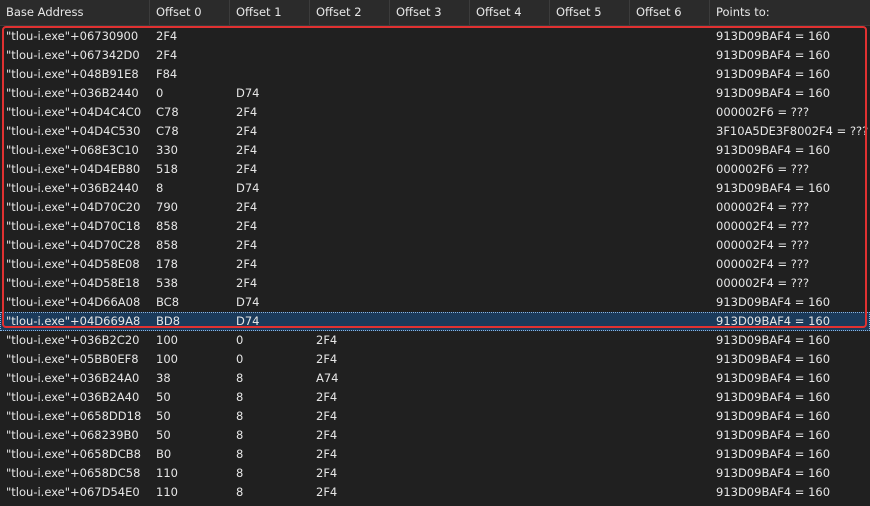 Image resolution: width=870 pixels, height=506 pixels. What do you see at coordinates (435, 36) in the screenshot?
I see `table-row: "tlou-i.exe"+06730900 2F4 913D09BAF4 = 160` at bounding box center [435, 36].